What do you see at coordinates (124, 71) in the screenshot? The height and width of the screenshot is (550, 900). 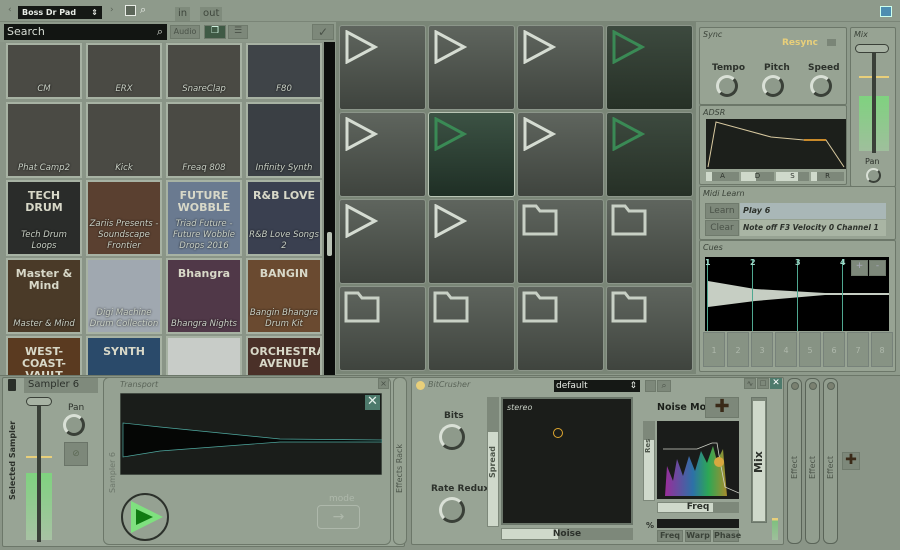 I see `browser-tile: ERX` at bounding box center [124, 71].